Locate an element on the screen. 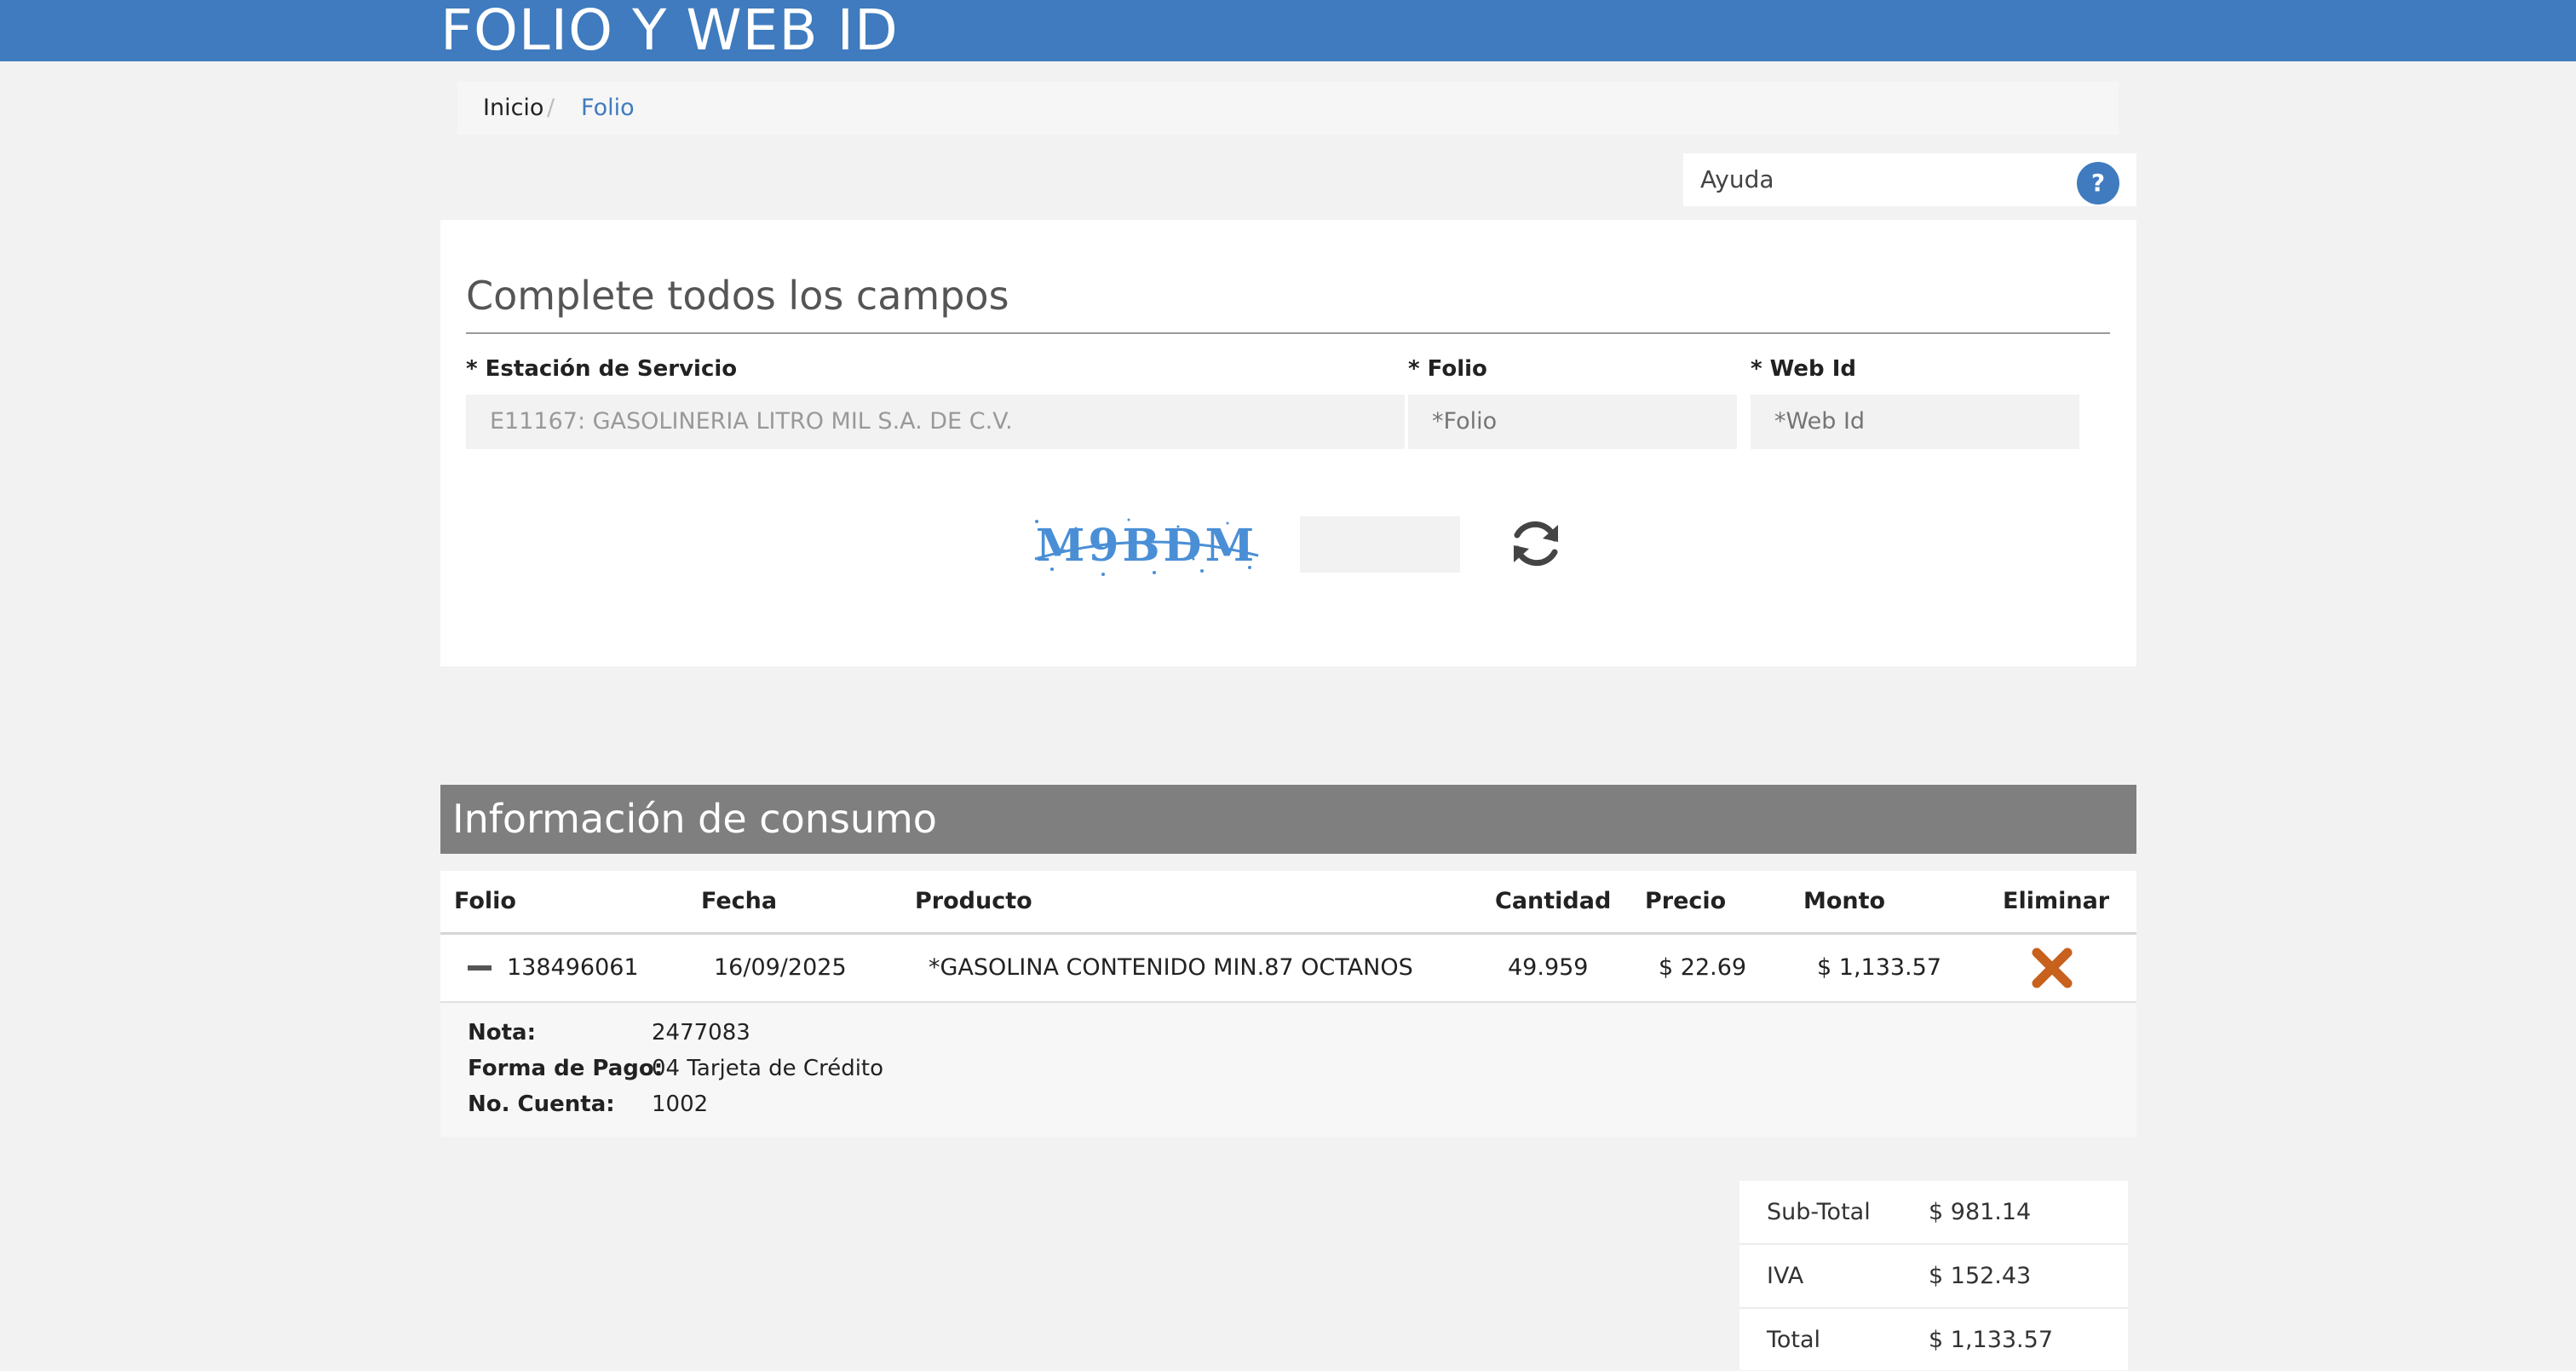  col-producto: Producto is located at coordinates (973, 901).